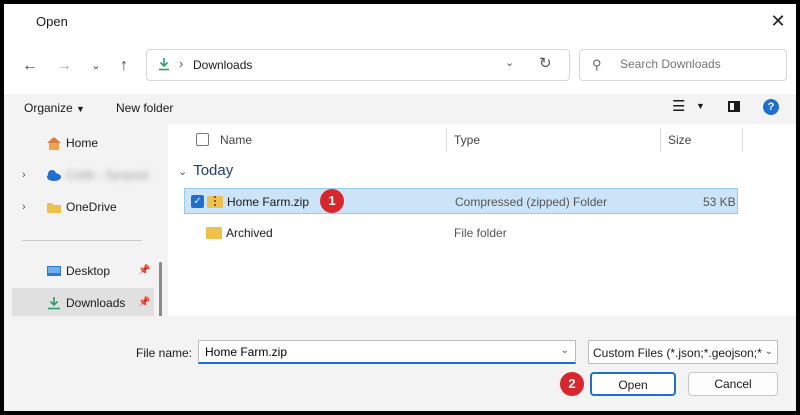  Describe the element at coordinates (268, 202) in the screenshot. I see `file-name: Home Farm.zip` at that location.